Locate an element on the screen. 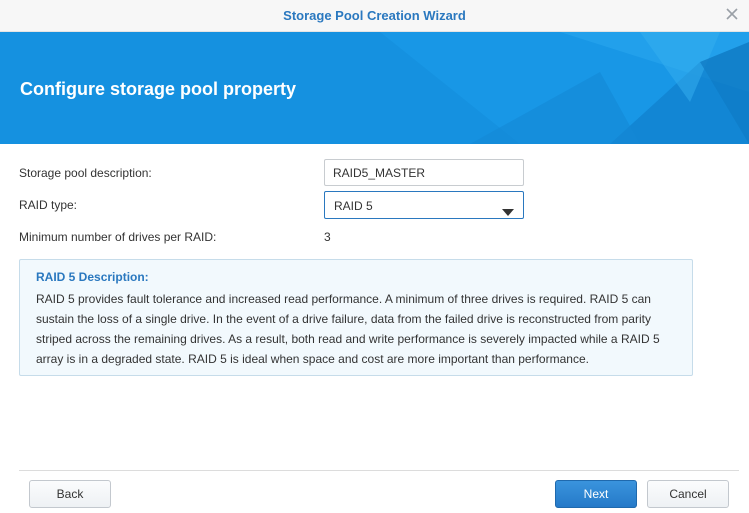  close-icon is located at coordinates (732, 14).